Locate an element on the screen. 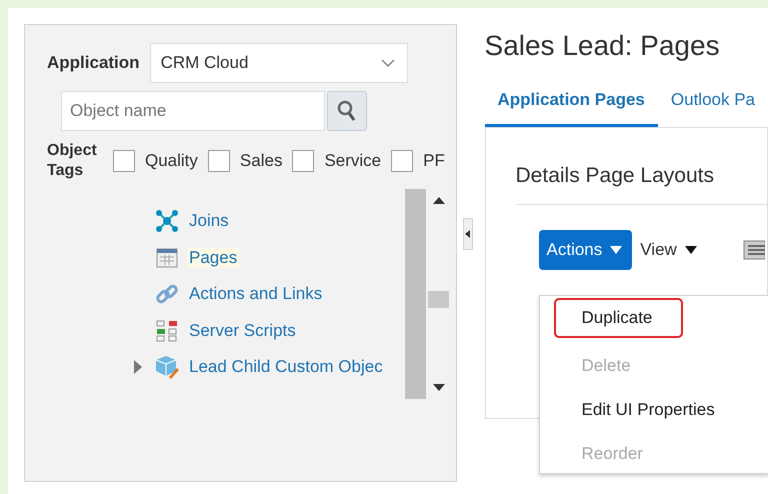 Image resolution: width=768 pixels, height=494 pixels. object-name-field: Object name is located at coordinates (193, 111).